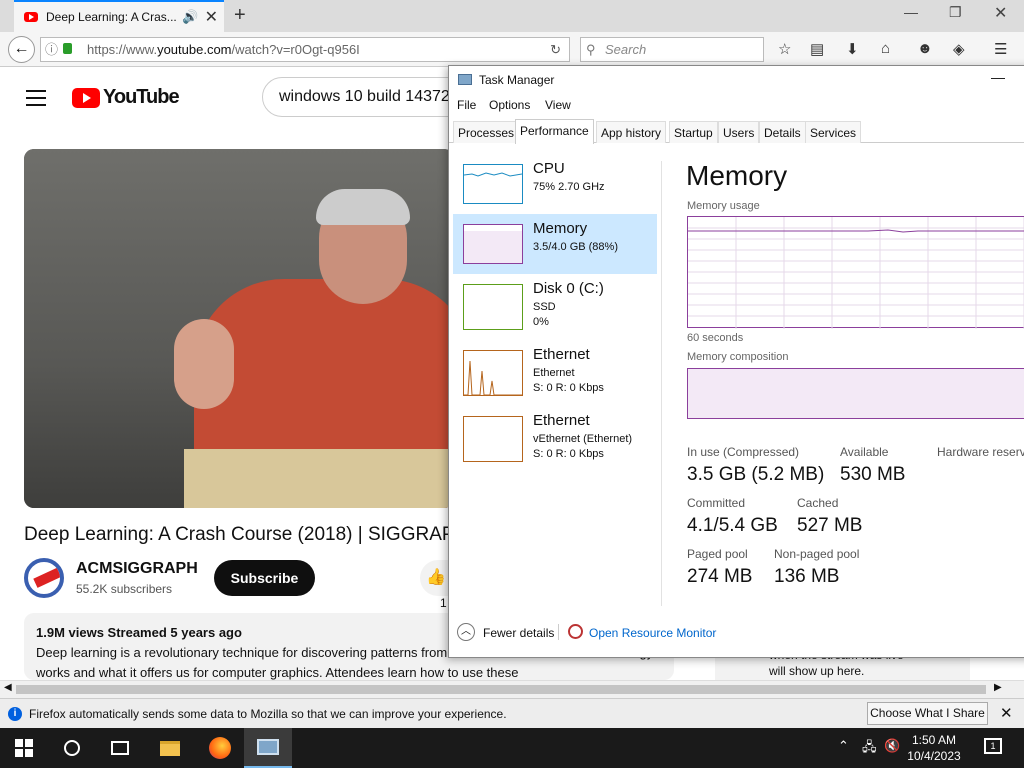 The width and height of the screenshot is (1024, 768). Describe the element at coordinates (501, 689) in the screenshot. I see `scroll-thumb` at that location.